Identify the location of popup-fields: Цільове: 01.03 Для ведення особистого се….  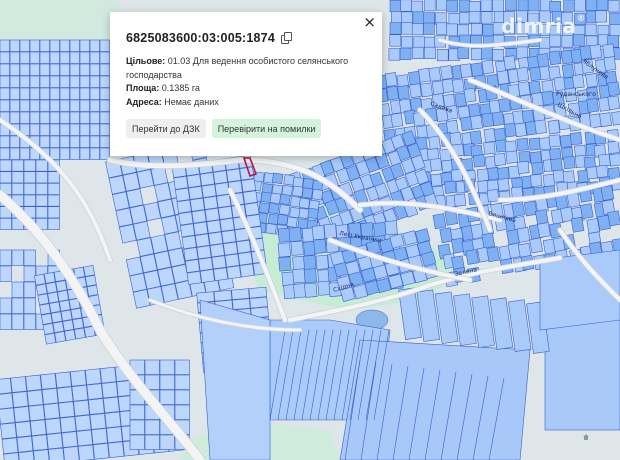
(246, 82).